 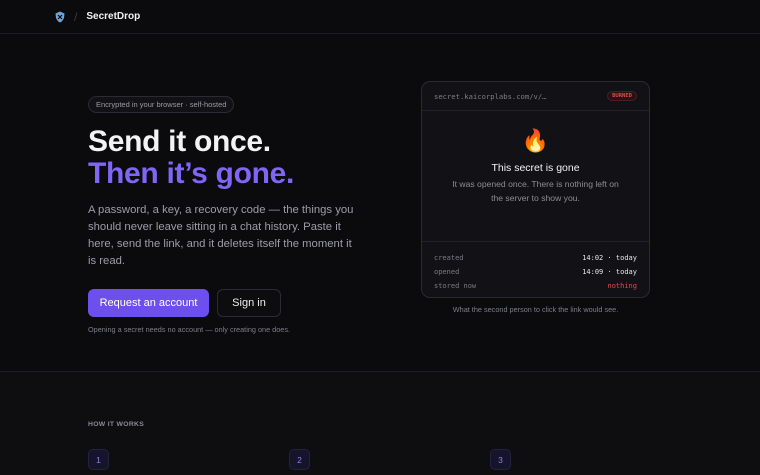 I want to click on shield-logo-icon, so click(x=60, y=17).